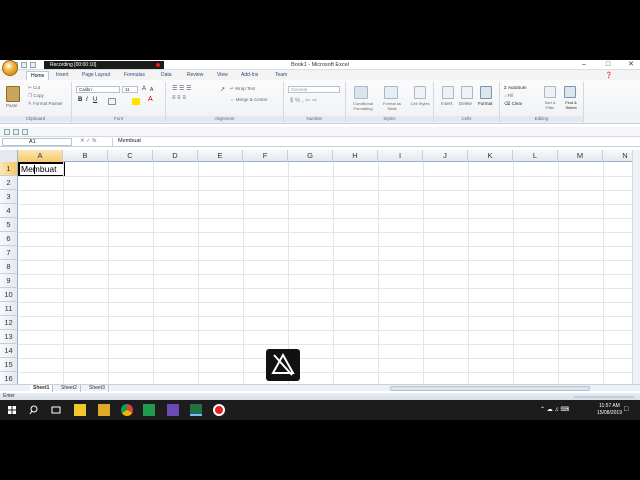 The height and width of the screenshot is (480, 640). What do you see at coordinates (95, 100) in the screenshot?
I see `underline-icon: U` at bounding box center [95, 100].